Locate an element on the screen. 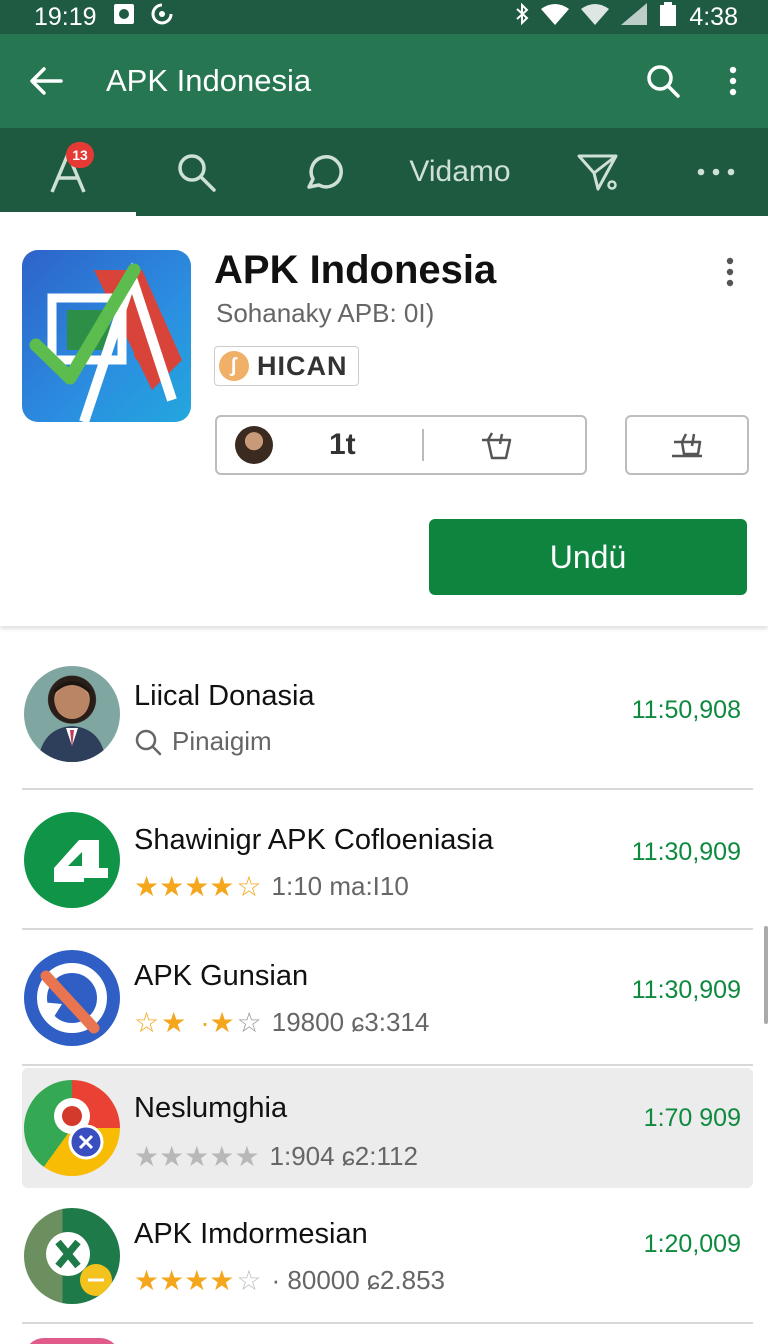  list-item-meta: ★★★★ ☆ · 80000 ɕ2.853 is located at coordinates (289, 1280).